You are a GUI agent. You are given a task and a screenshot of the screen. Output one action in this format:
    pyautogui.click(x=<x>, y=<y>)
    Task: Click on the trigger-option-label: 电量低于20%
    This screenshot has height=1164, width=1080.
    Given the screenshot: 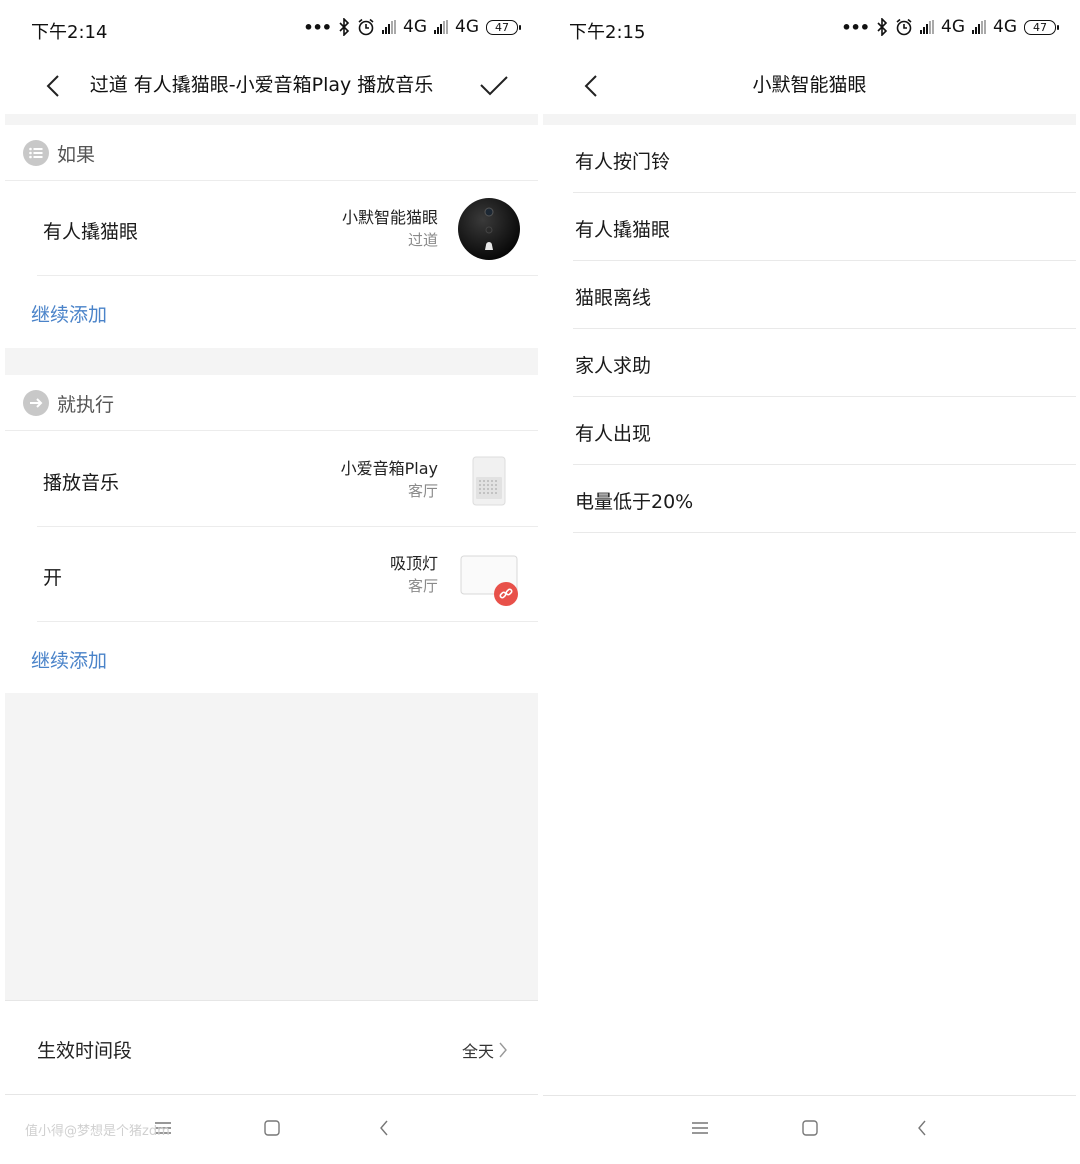 What is the action you would take?
    pyautogui.click(x=634, y=502)
    